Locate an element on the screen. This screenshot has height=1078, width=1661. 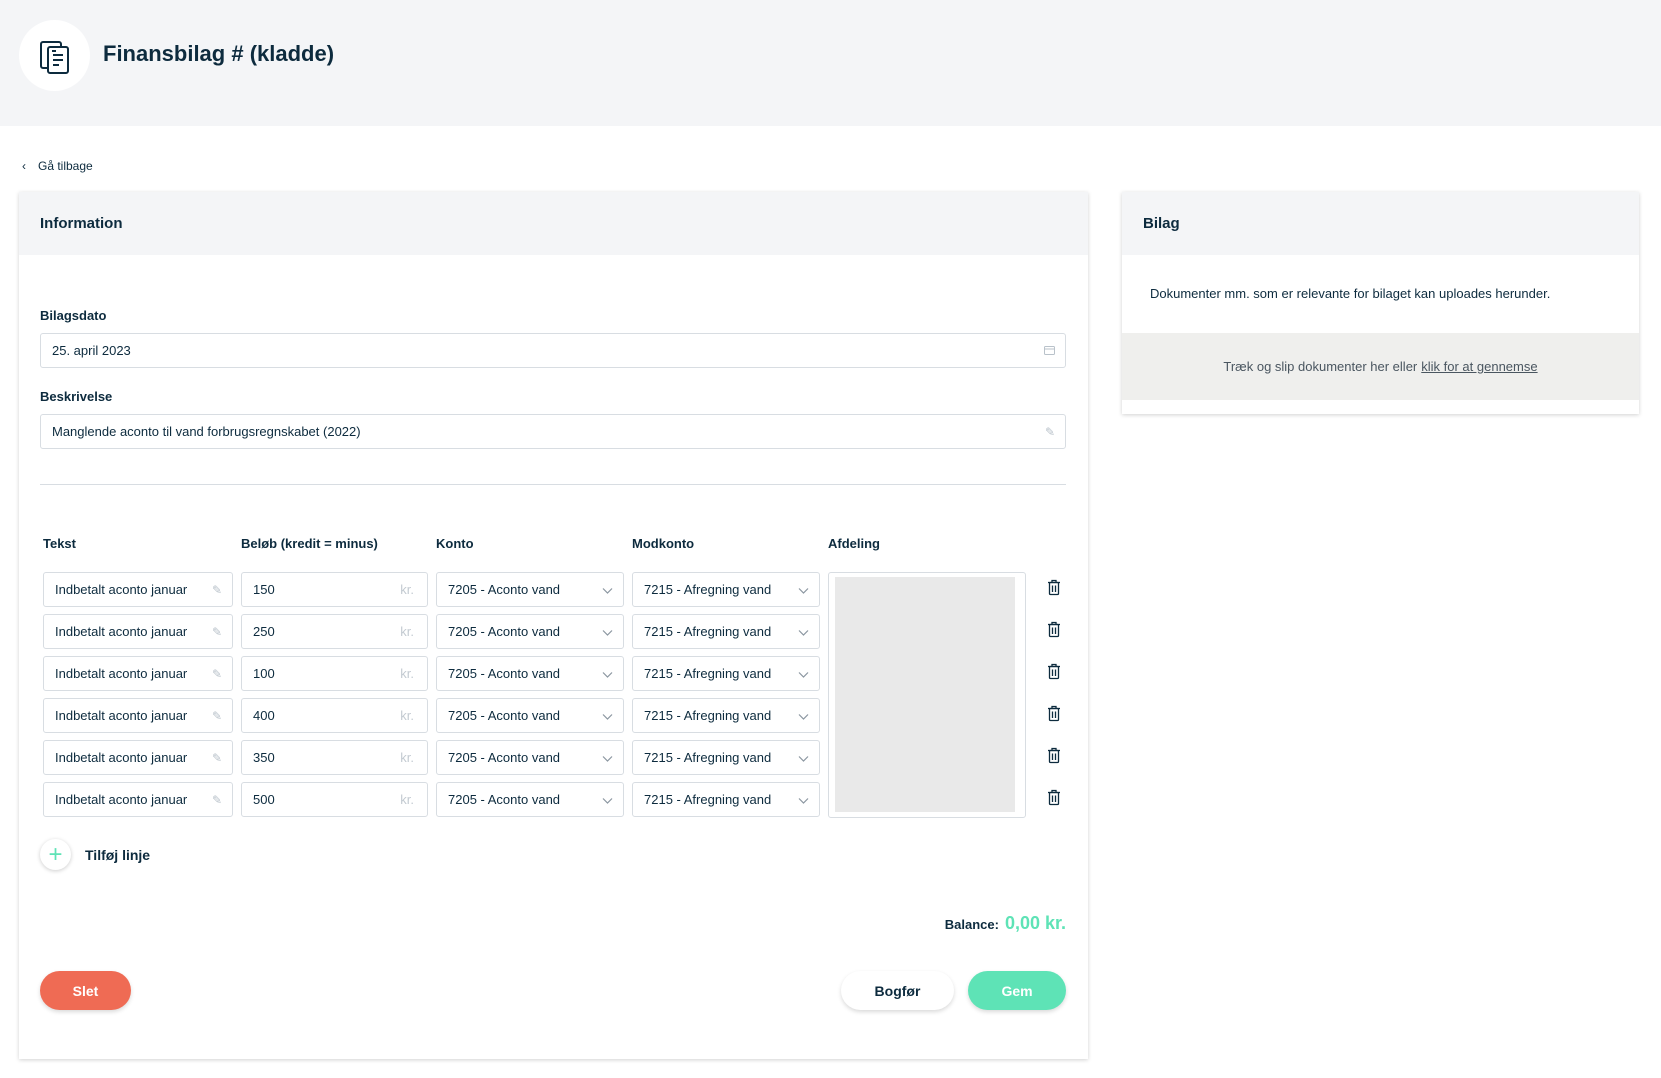
belob-value: 400 is located at coordinates (264, 715).